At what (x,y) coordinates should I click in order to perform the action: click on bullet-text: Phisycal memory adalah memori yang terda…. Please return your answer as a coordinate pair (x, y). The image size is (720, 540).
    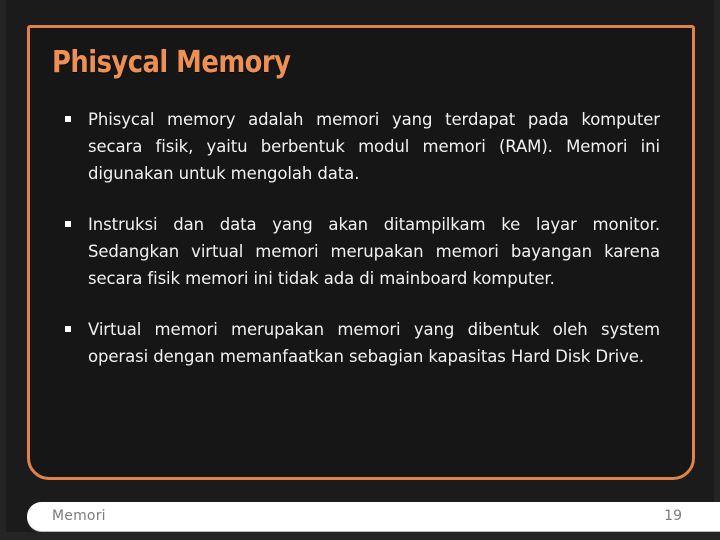
    Looking at the image, I should click on (374, 146).